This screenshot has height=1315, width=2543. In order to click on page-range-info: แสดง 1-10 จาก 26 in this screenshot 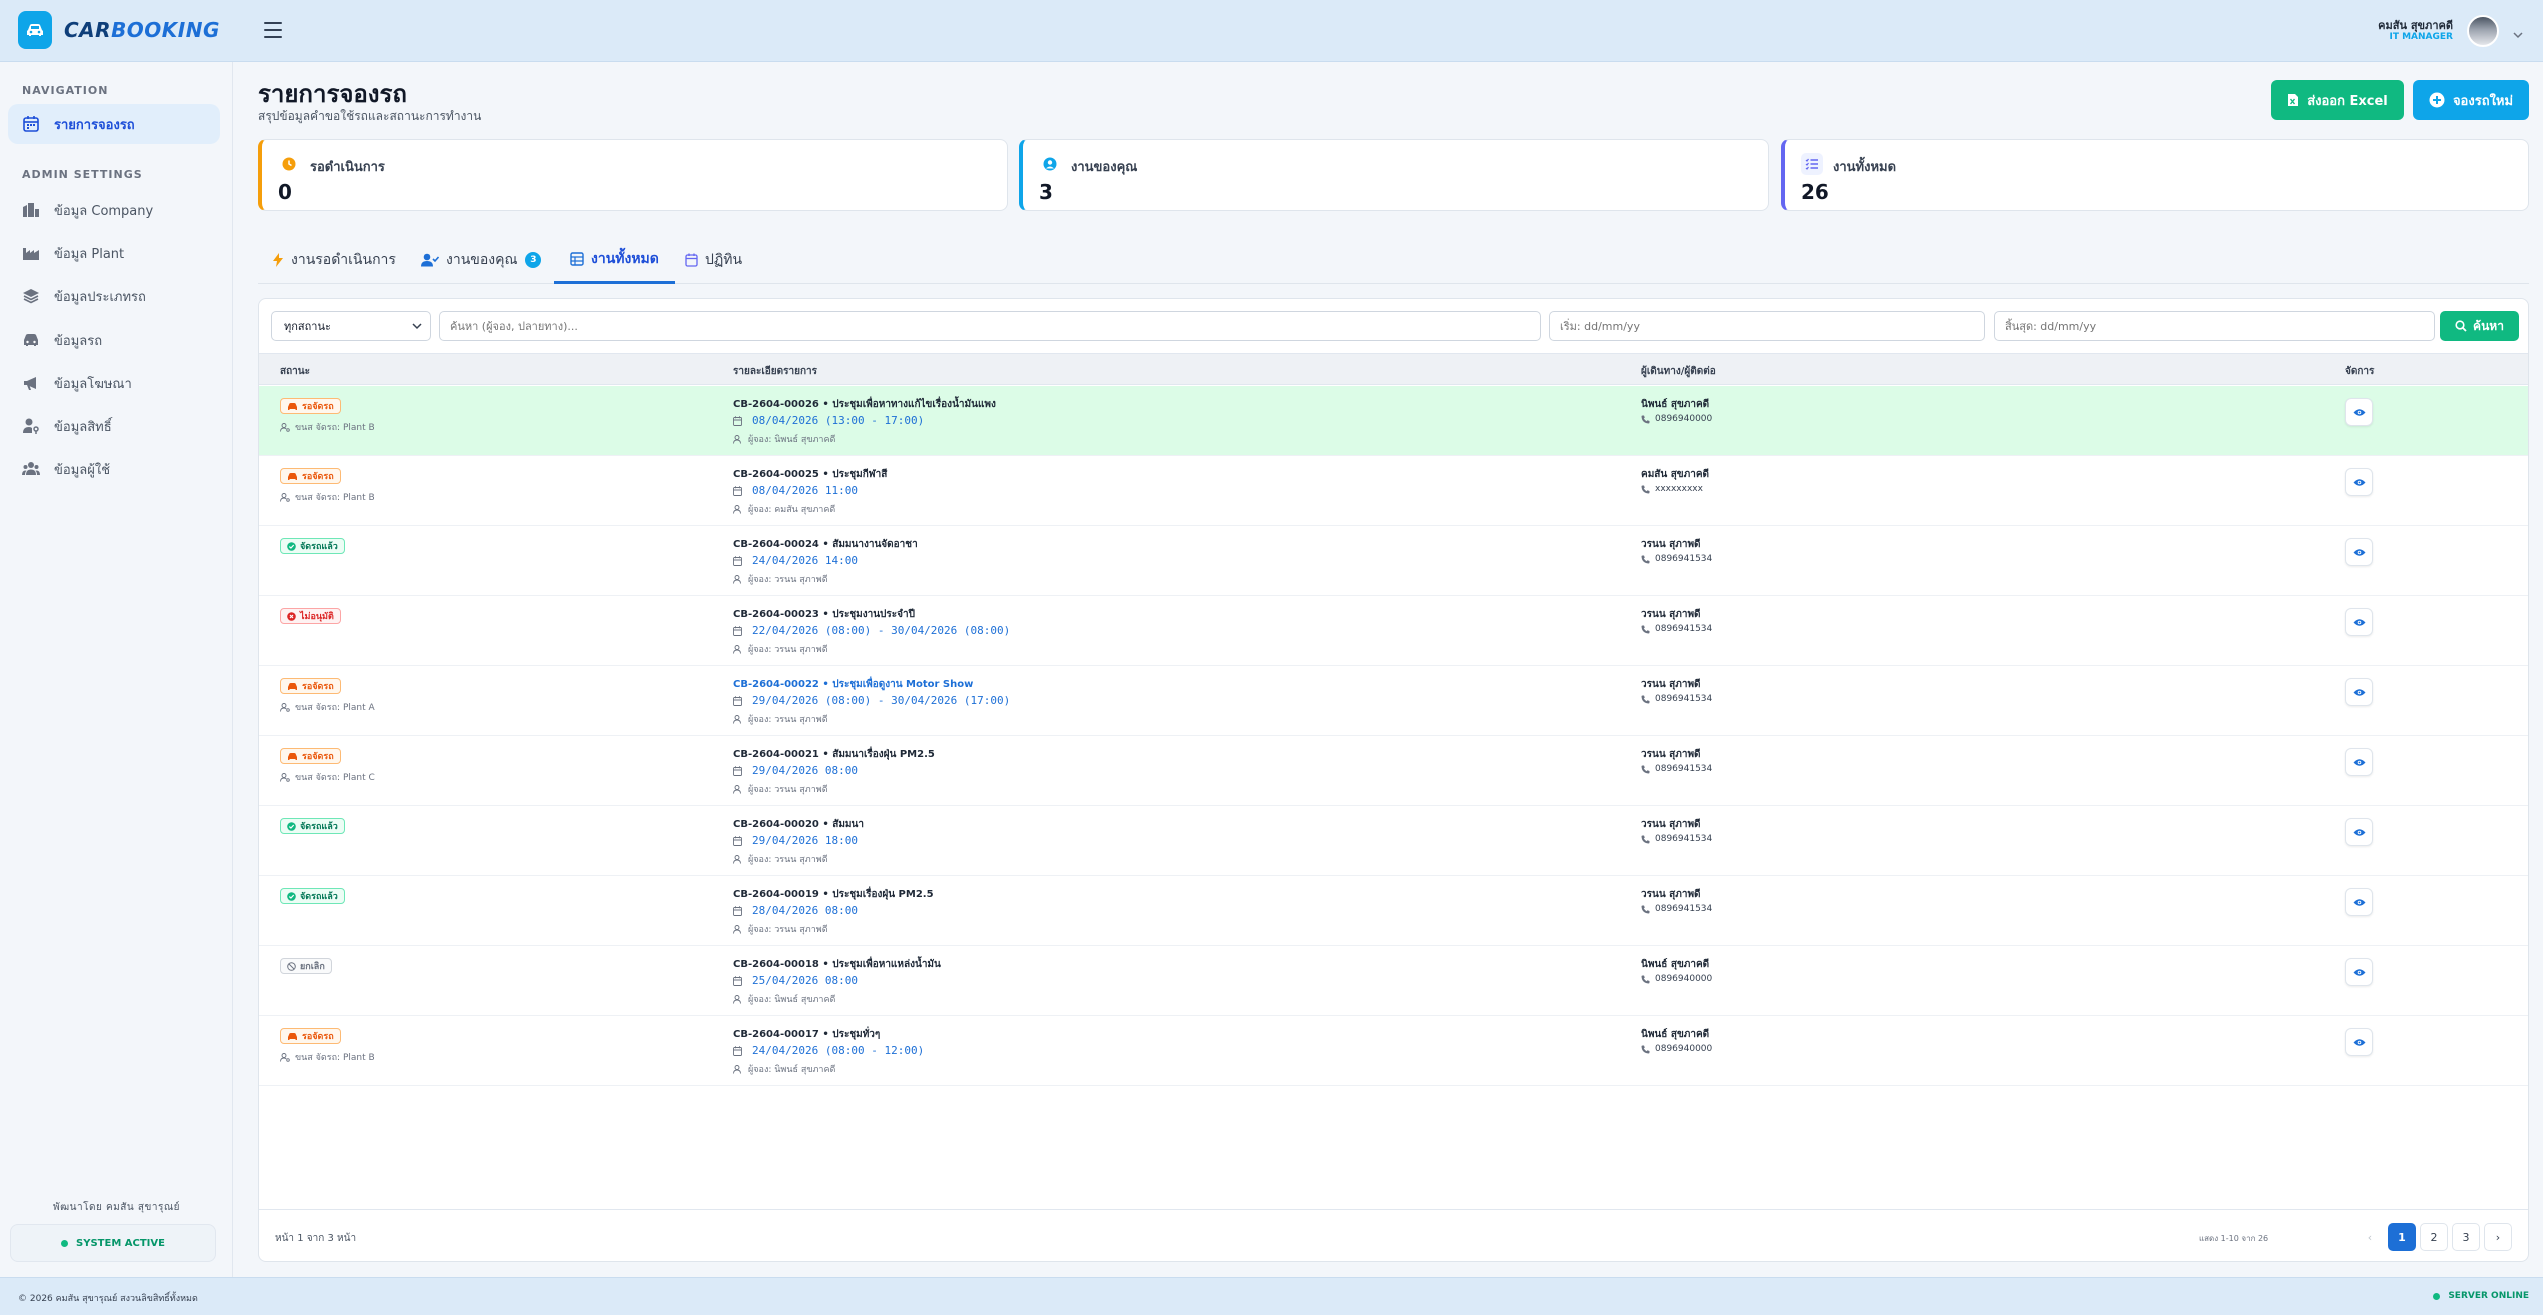, I will do `click(2234, 1238)`.